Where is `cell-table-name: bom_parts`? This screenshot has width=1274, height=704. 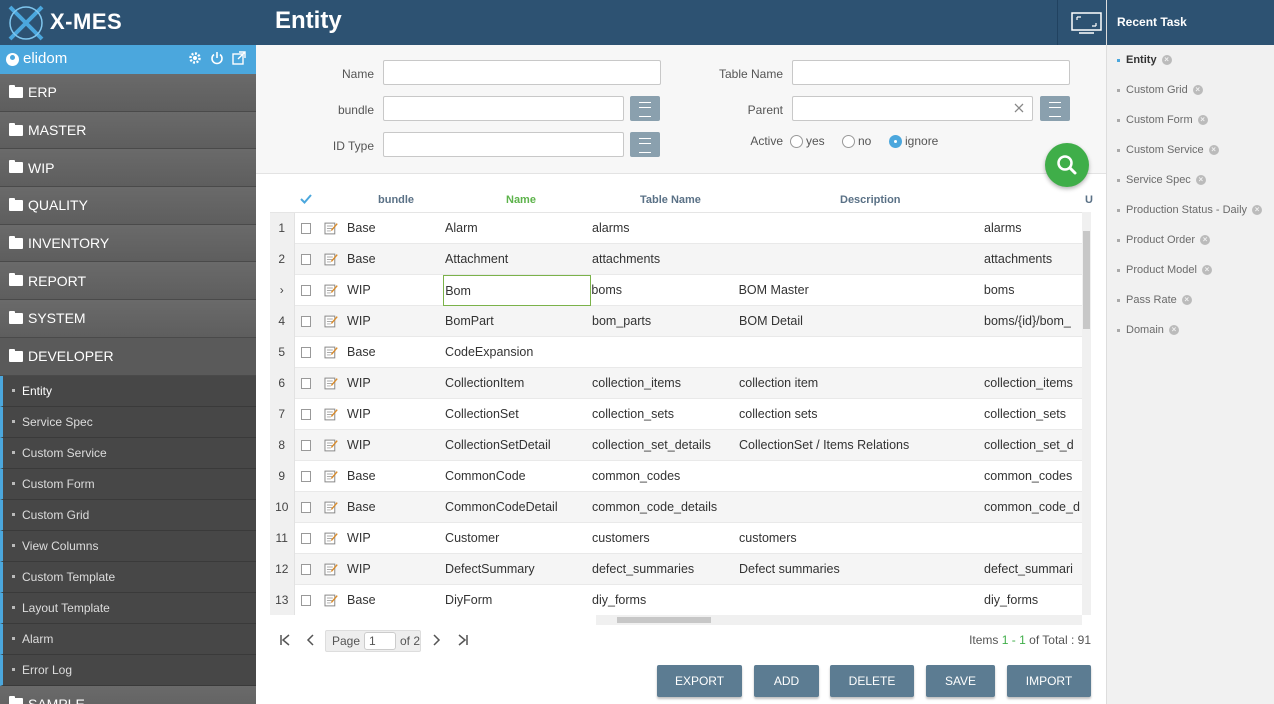 cell-table-name: bom_parts is located at coordinates (665, 321).